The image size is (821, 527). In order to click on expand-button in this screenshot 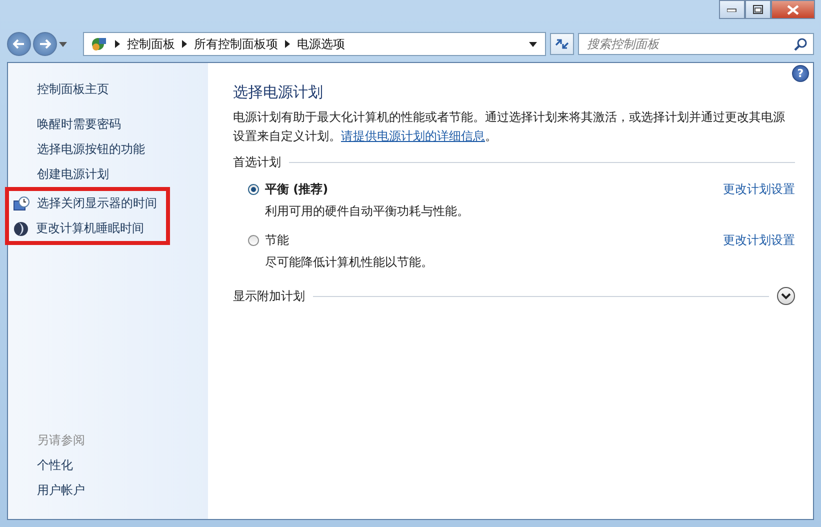, I will do `click(786, 296)`.